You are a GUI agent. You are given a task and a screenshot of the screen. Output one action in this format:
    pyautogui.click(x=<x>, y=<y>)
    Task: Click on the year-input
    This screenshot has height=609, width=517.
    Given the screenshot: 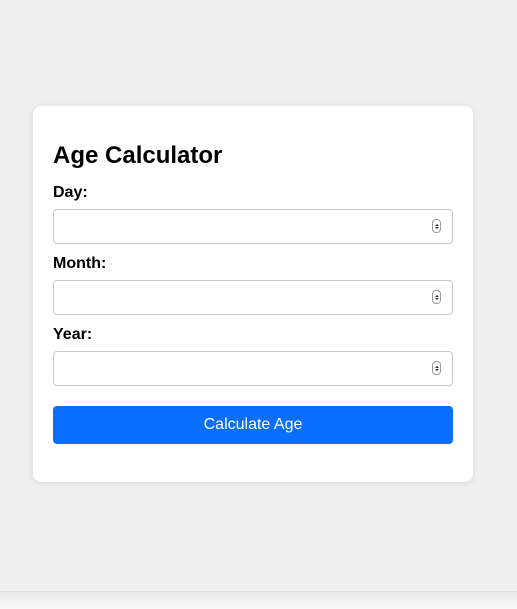 What is the action you would take?
    pyautogui.click(x=253, y=368)
    